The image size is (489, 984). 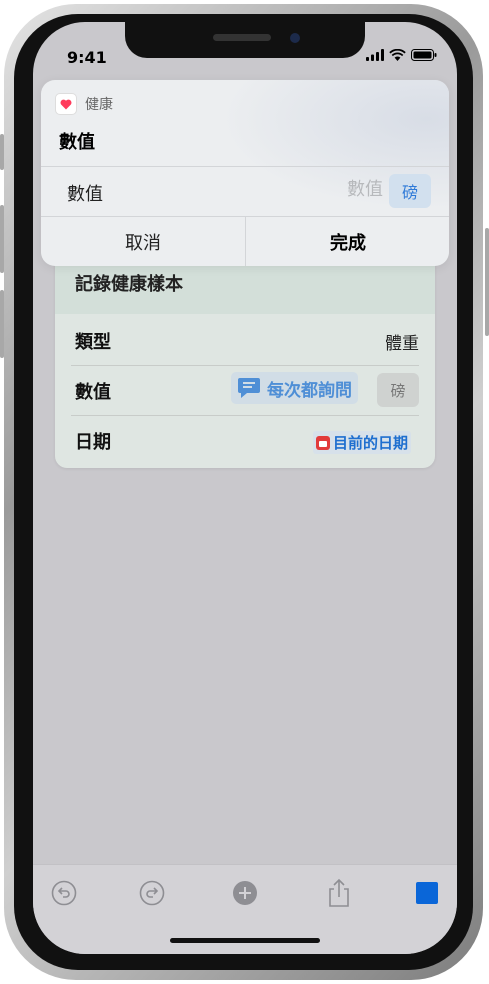 I want to click on message-icon, so click(x=249, y=388).